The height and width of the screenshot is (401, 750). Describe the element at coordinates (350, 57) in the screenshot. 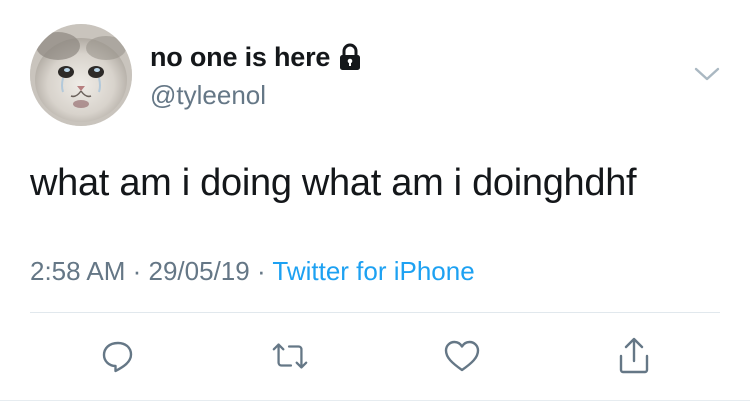

I see `lock-icon` at that location.